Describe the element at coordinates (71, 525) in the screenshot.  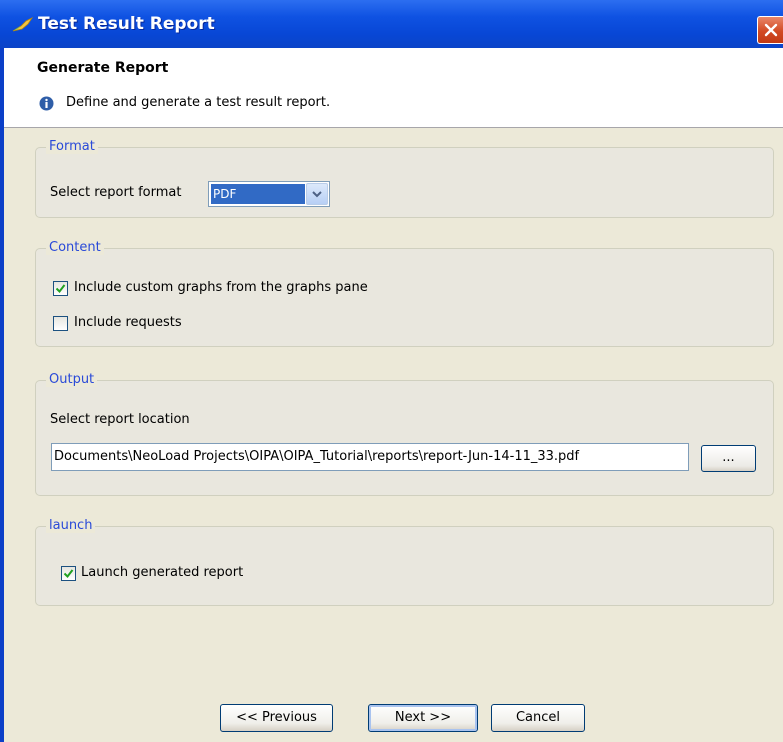
I see `launch-legend: launch` at that location.